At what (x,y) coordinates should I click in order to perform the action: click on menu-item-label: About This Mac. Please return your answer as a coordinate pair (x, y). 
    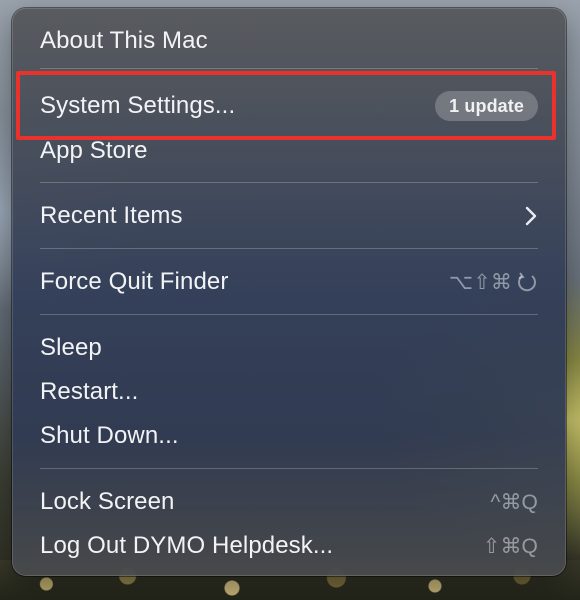
    Looking at the image, I should click on (124, 40).